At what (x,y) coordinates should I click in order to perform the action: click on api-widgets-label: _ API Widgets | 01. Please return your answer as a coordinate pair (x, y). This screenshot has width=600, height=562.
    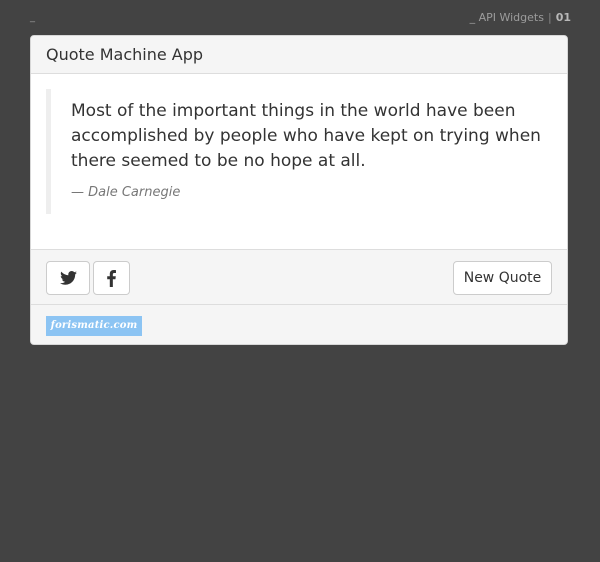
    Looking at the image, I should click on (520, 18).